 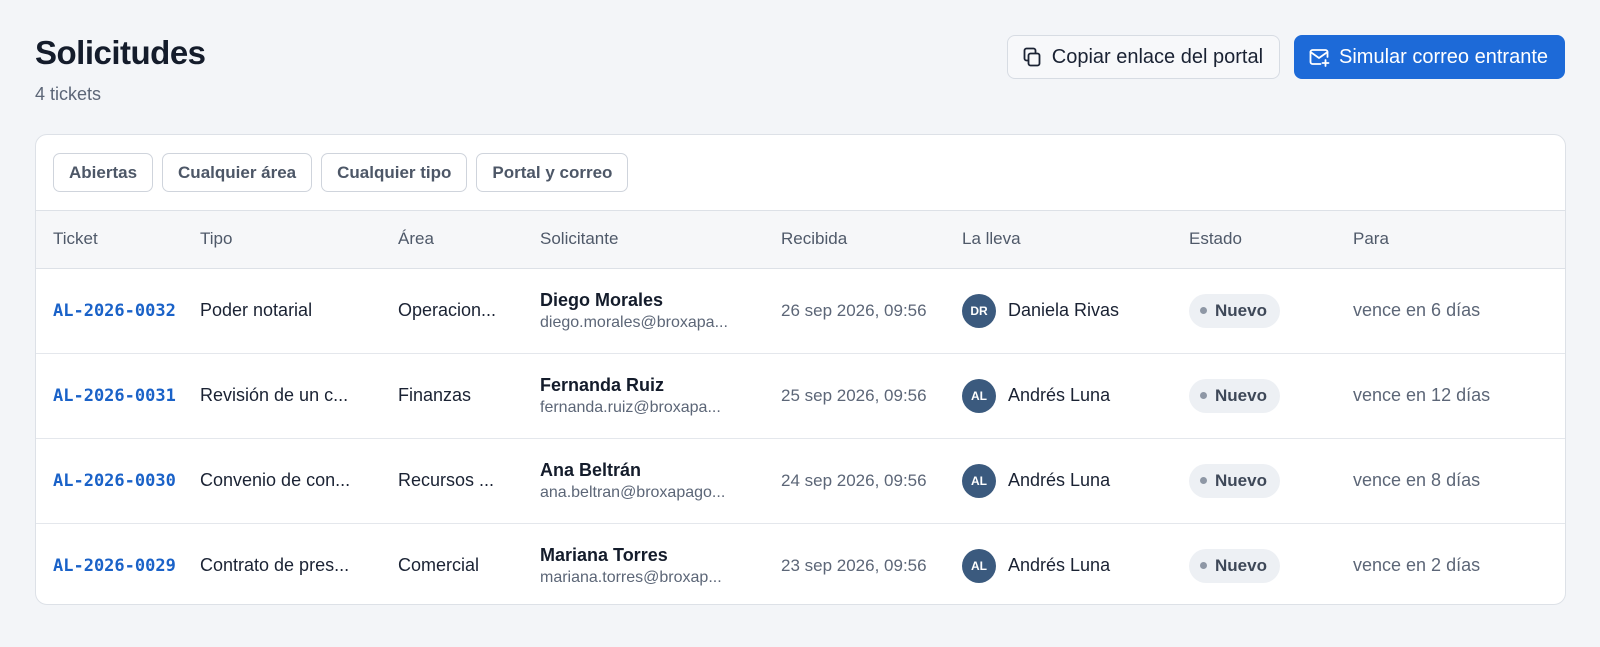 I want to click on owner-name: Daniela Rivas, so click(x=1064, y=310).